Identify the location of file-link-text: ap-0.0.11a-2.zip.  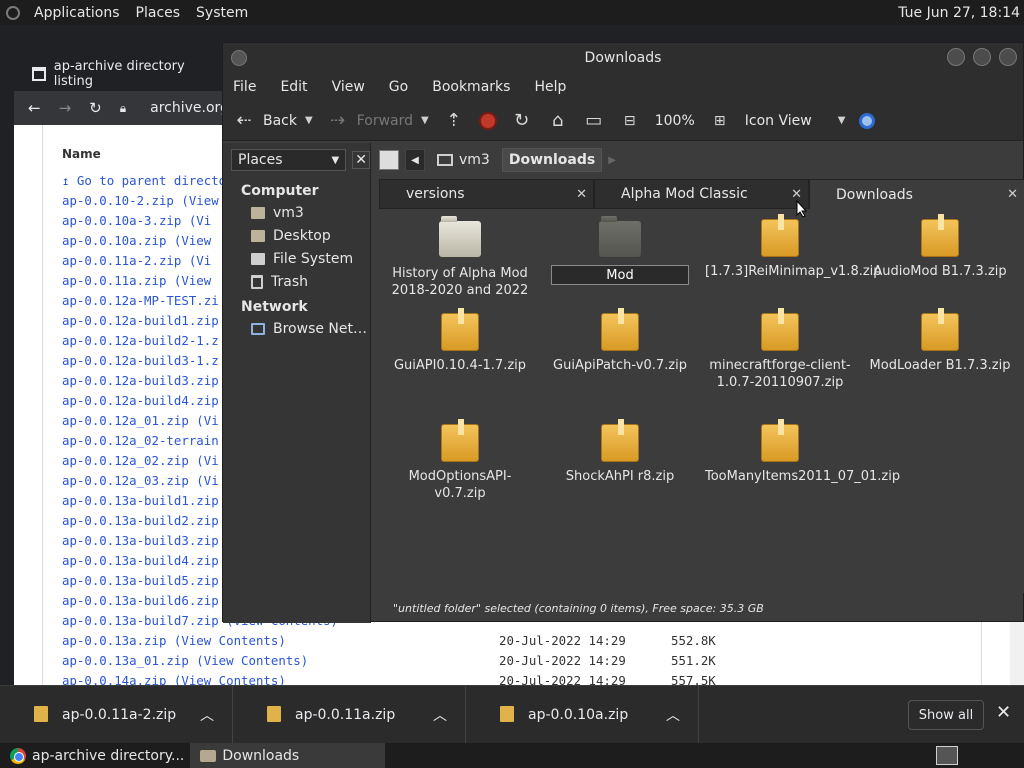
(121, 260).